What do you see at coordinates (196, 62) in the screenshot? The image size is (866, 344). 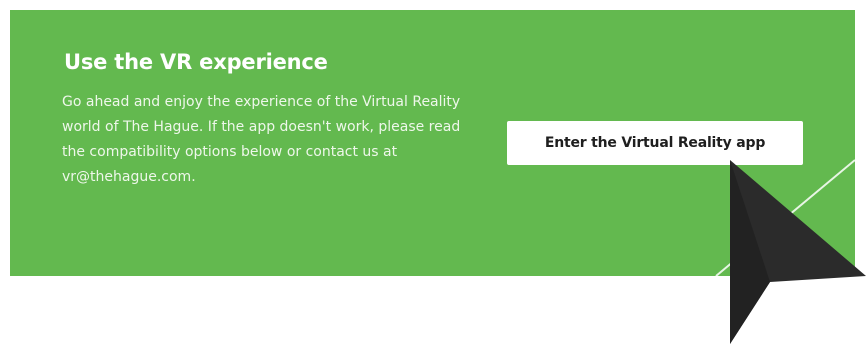 I see `banner-title: Use the VR experience` at bounding box center [196, 62].